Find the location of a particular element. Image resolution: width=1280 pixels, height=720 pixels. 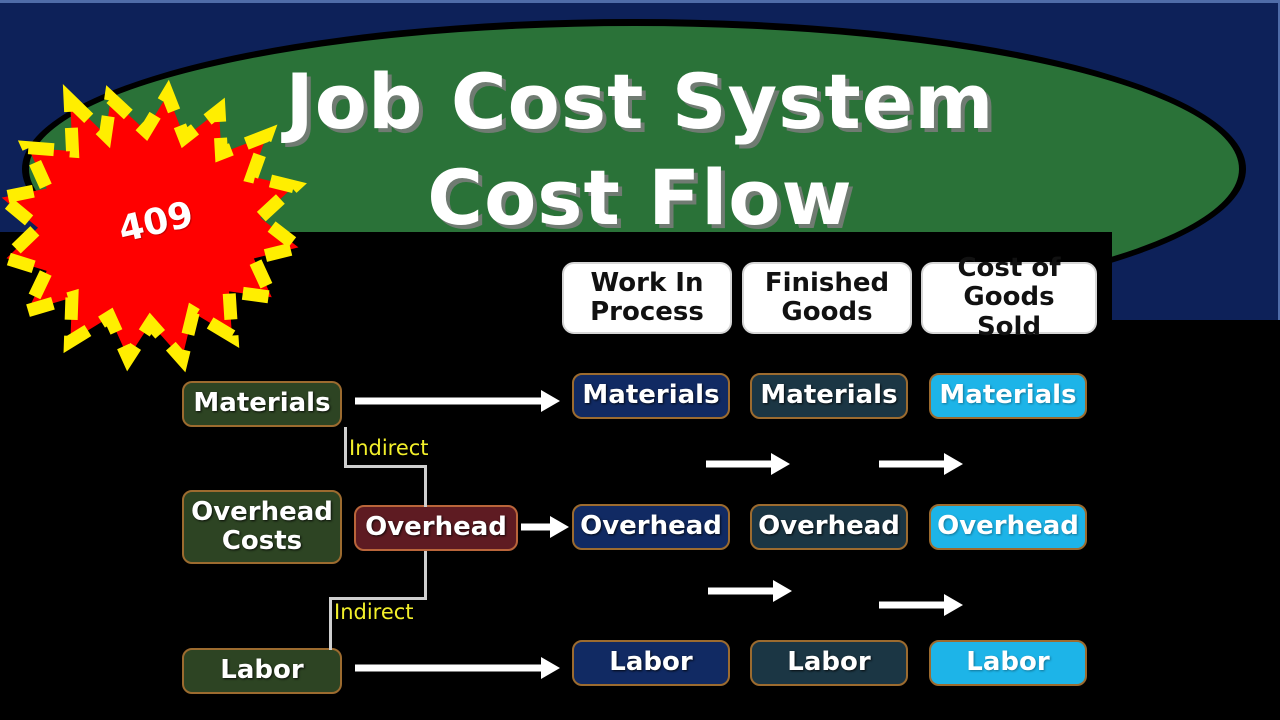

cell-cogs-materials: Materials is located at coordinates (1008, 396).